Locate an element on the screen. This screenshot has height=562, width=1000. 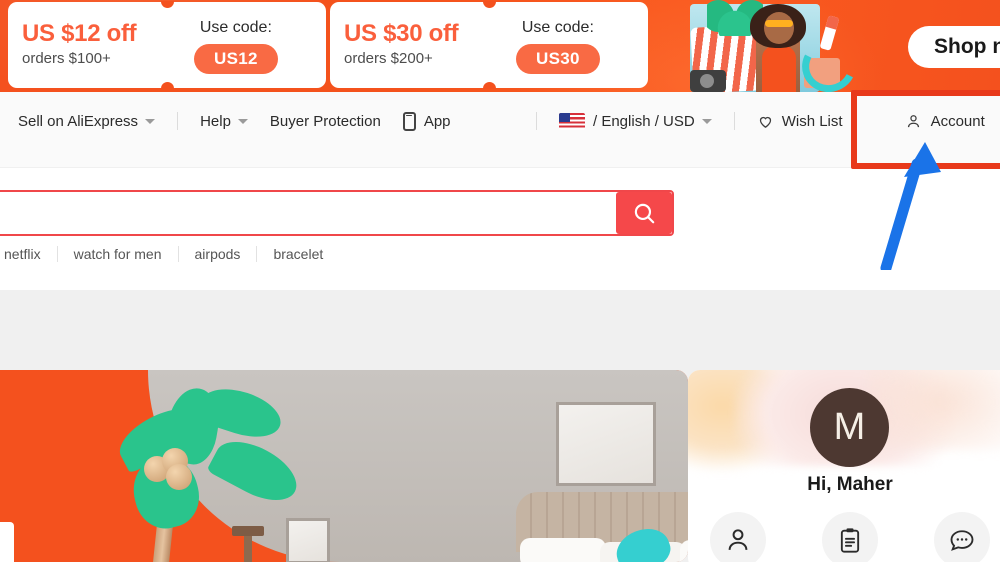
account-panel: M Hi, Maher is located at coordinates (844, 466).